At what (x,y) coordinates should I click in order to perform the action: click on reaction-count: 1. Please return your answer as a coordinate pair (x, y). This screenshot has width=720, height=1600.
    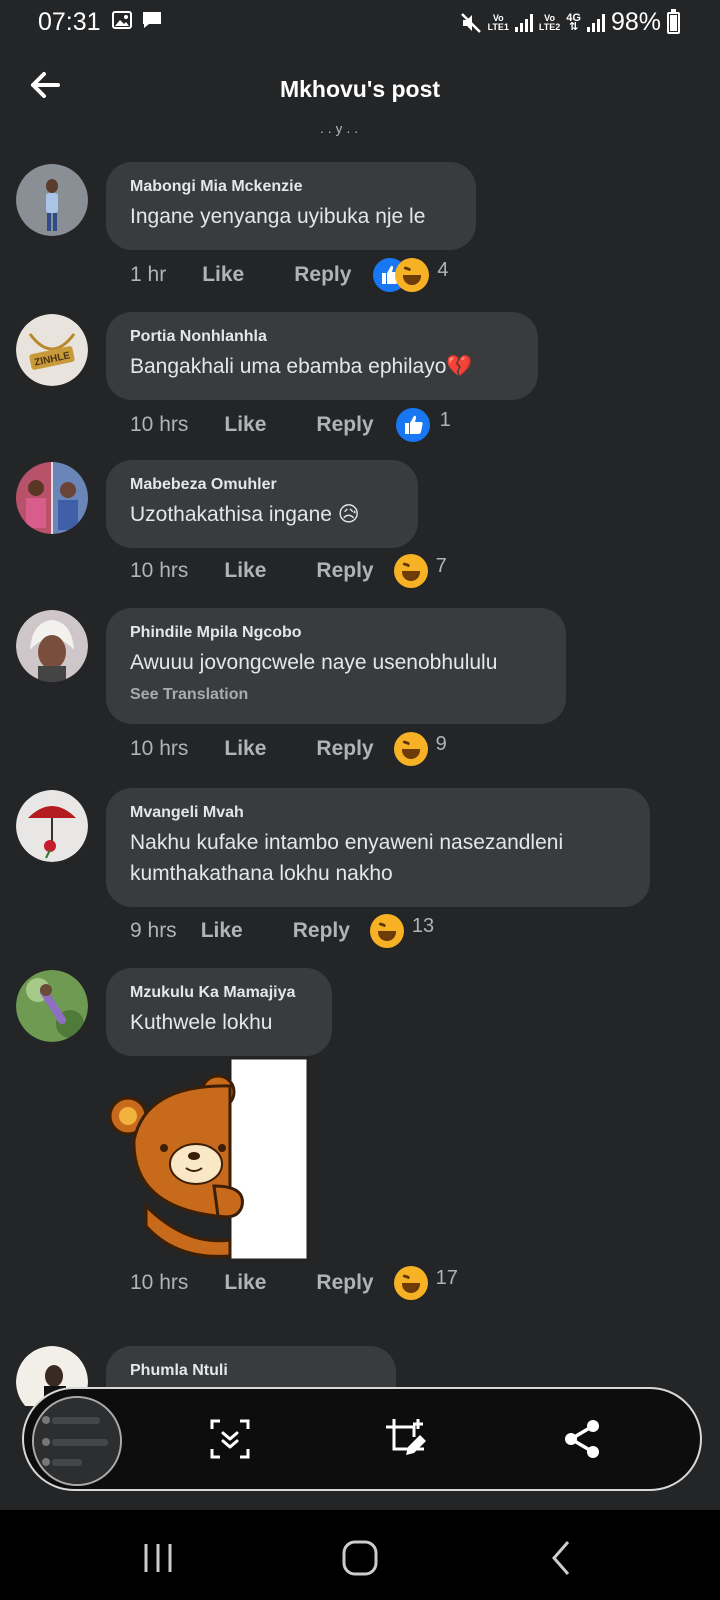
    Looking at the image, I should click on (445, 419).